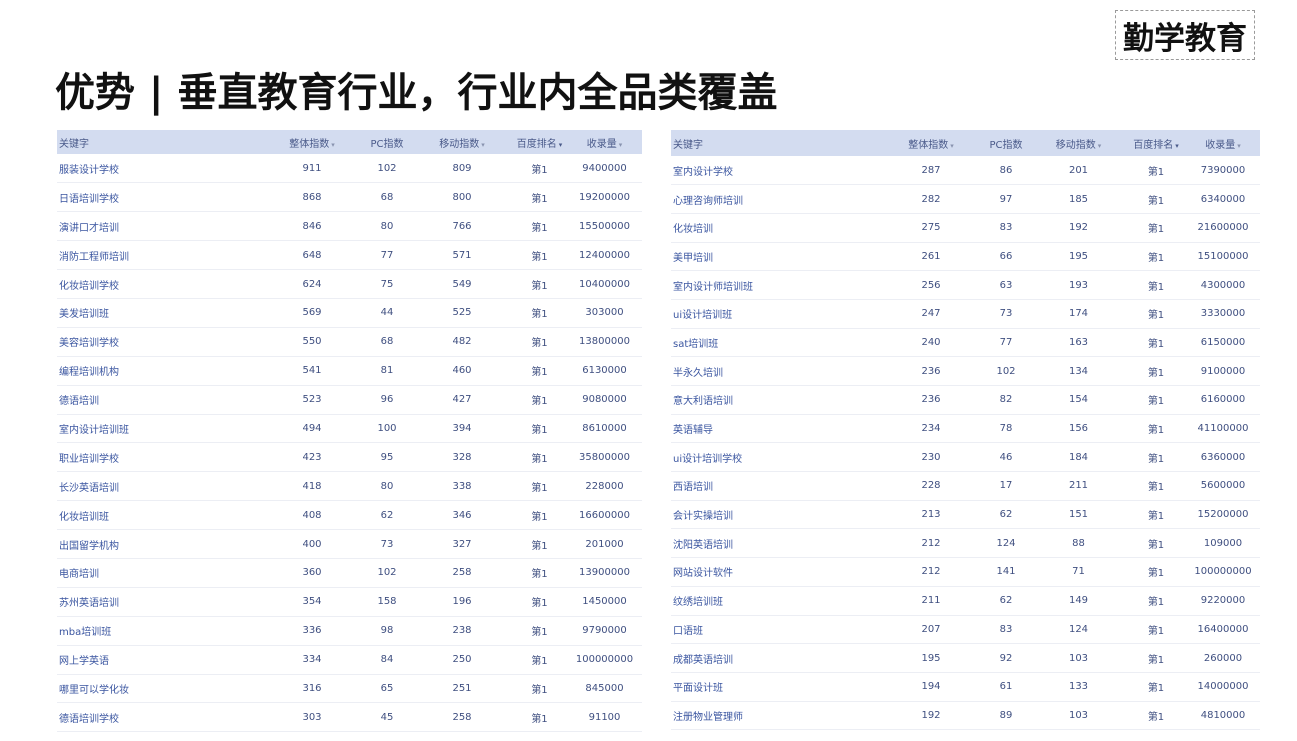 The width and height of the screenshot is (1297, 741). I want to click on cell-keyword: 成都英语培训, so click(776, 658).